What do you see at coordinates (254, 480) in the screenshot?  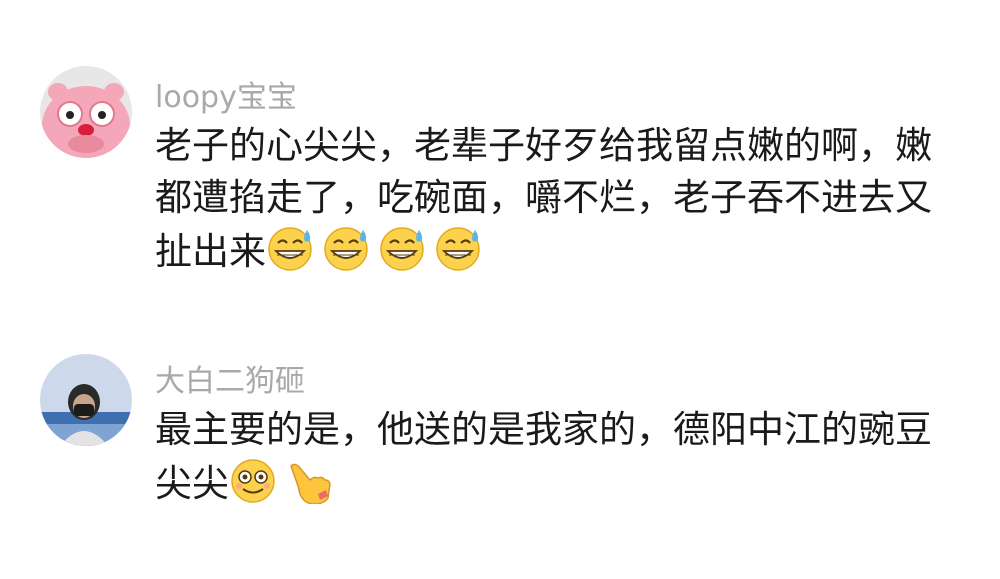 I see `dizzy-face-icon` at bounding box center [254, 480].